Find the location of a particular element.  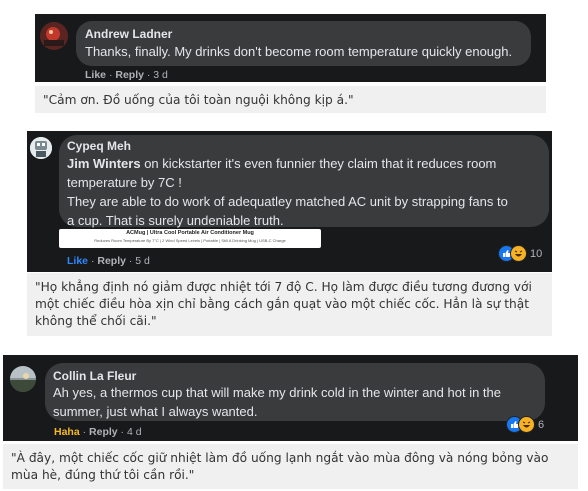

comment-text-line: a cup. That is surely undeniable truth. is located at coordinates (175, 220).